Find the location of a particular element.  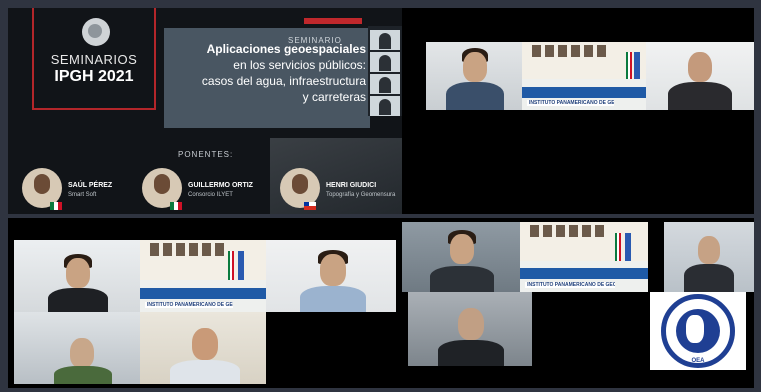

ipgh-logo-tile: OEA is located at coordinates (698, 331).